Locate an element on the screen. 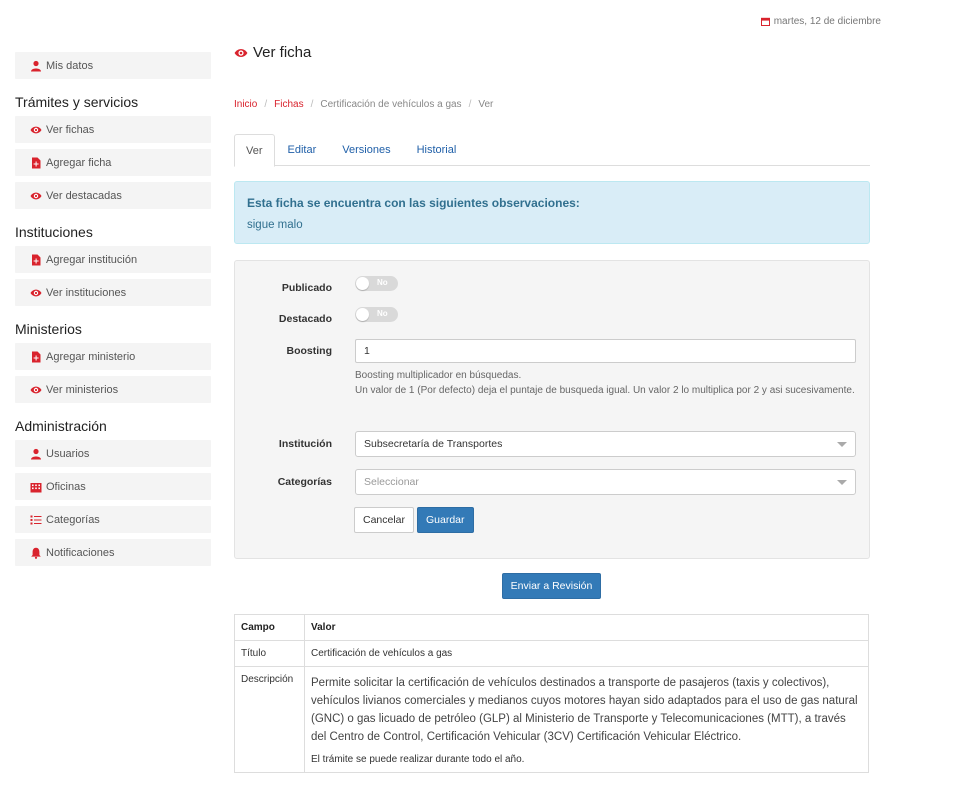  sidebar-item-ver-ministerios: Ver ministerios is located at coordinates (113, 389).